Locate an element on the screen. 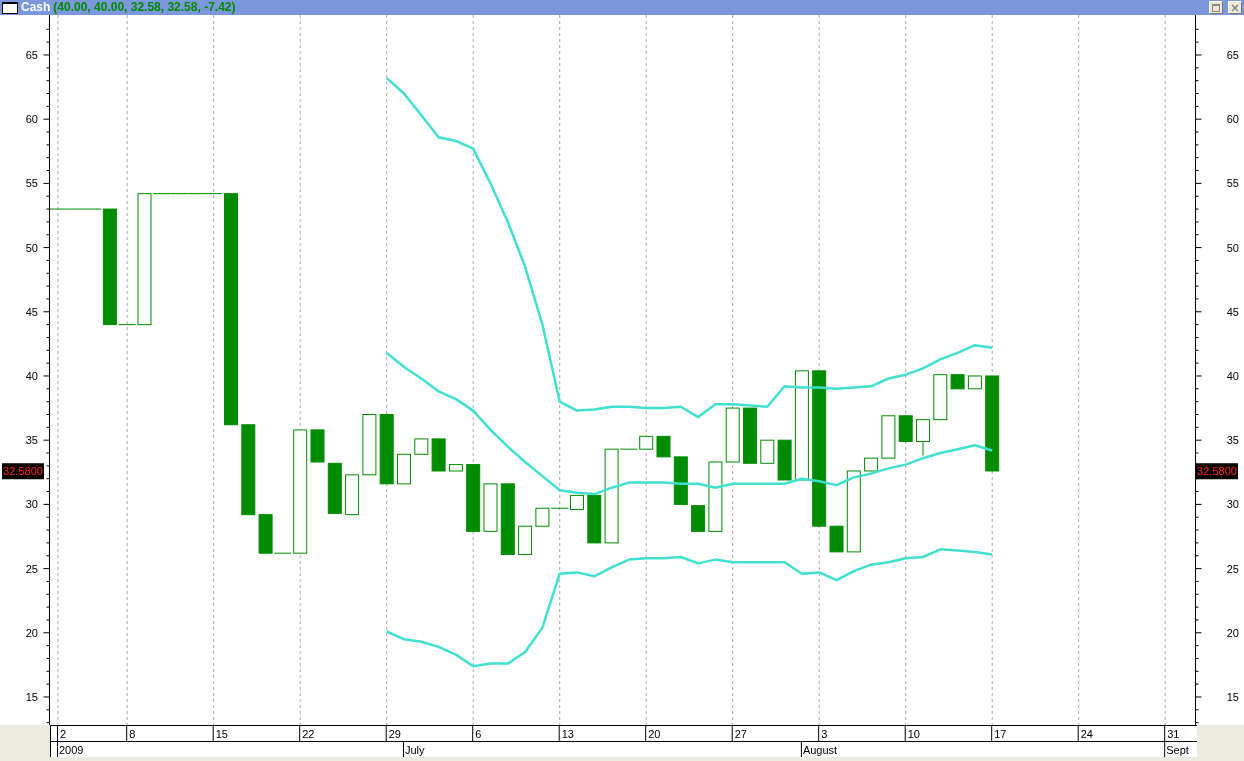 This screenshot has height=761, width=1244. date-label: 10 is located at coordinates (913, 734).